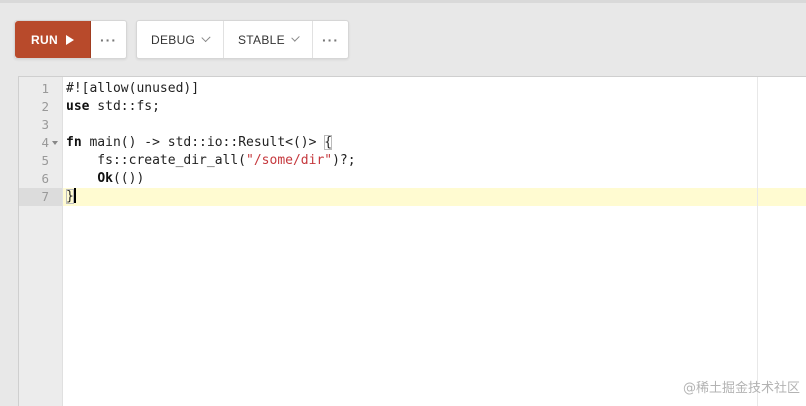  Describe the element at coordinates (124, 106) in the screenshot. I see `code-text: std::fs;` at that location.